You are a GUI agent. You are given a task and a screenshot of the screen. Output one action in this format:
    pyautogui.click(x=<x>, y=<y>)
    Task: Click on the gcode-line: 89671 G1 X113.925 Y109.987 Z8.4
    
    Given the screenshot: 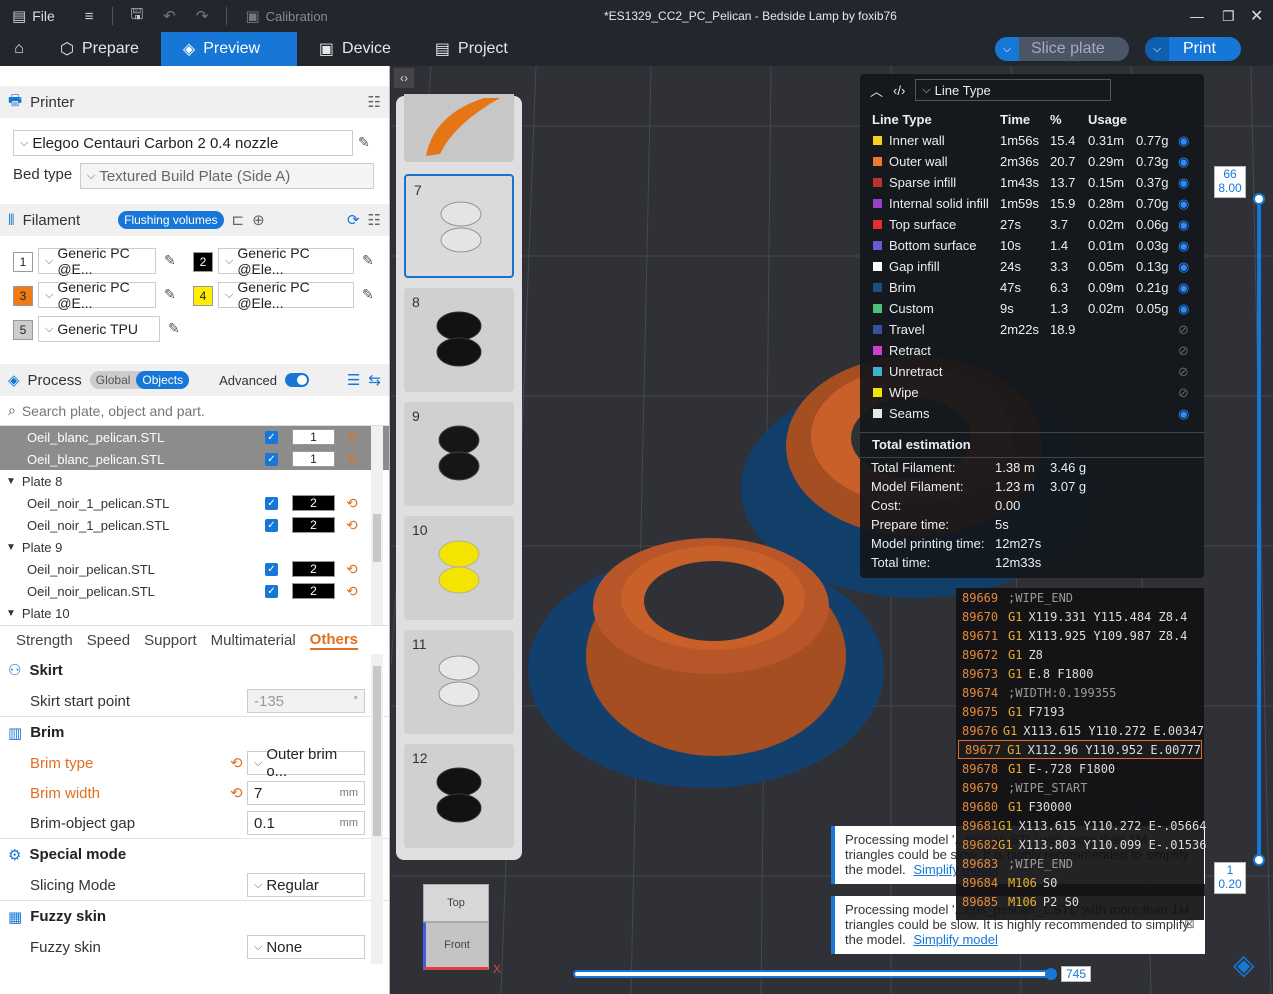 What is the action you would take?
    pyautogui.click(x=1080, y=635)
    